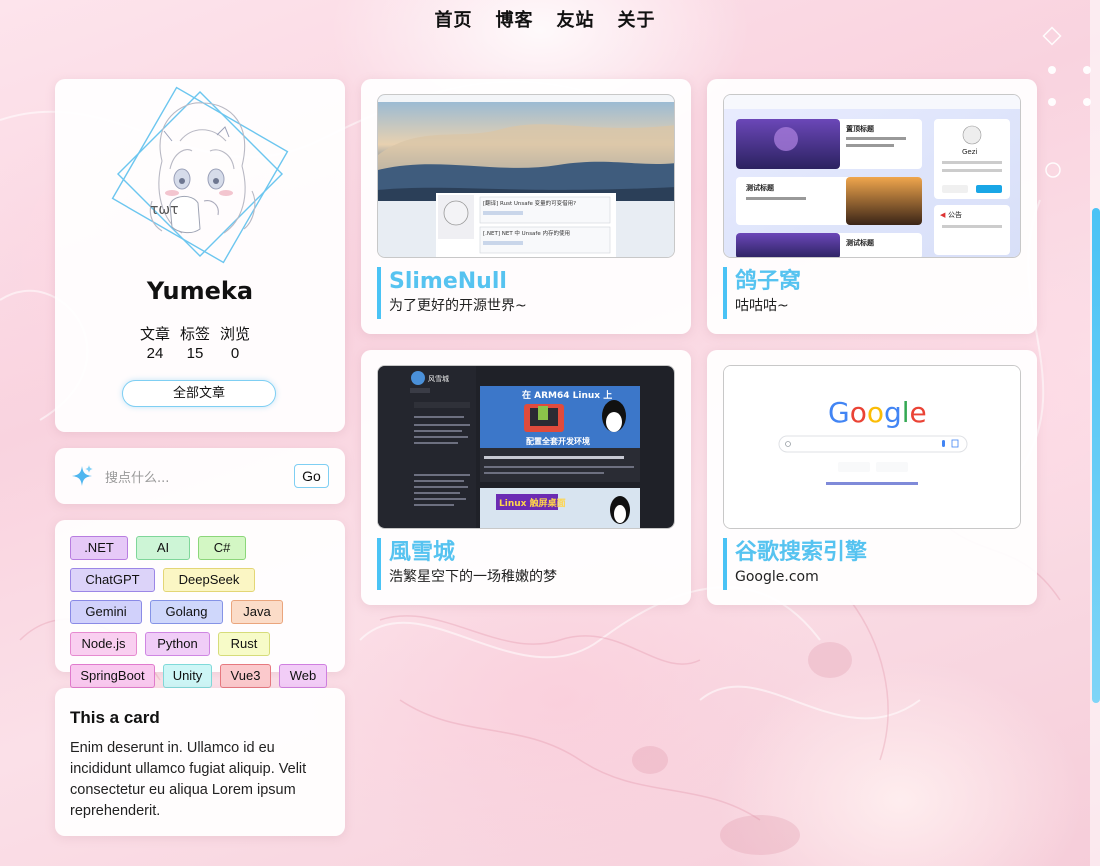 The height and width of the screenshot is (866, 1100). I want to click on stat-posts: 文章 24, so click(155, 342).